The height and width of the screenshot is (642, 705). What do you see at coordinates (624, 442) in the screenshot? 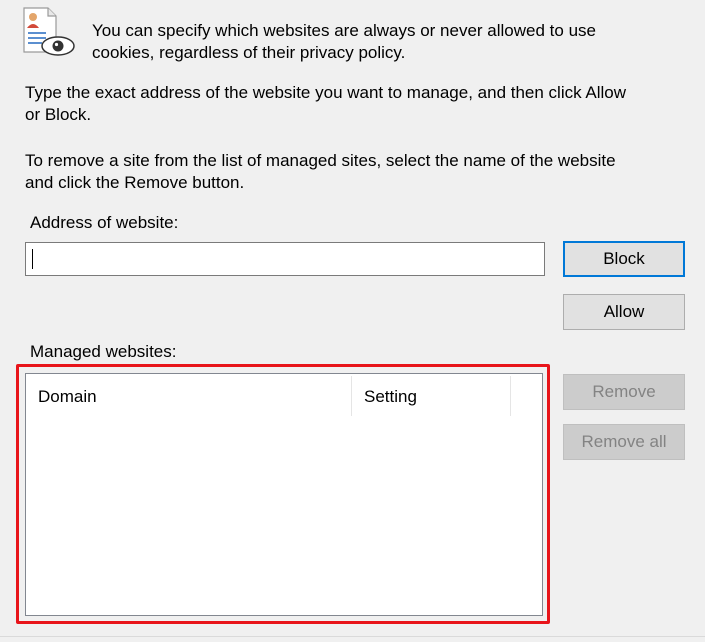
I see `remove-all-button: Remove all` at bounding box center [624, 442].